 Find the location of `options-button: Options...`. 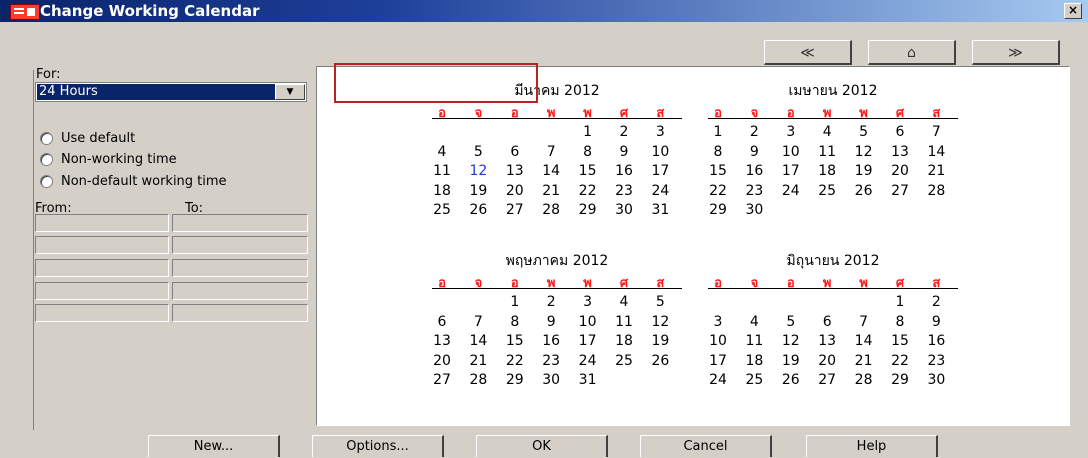

options-button: Options... is located at coordinates (378, 446).